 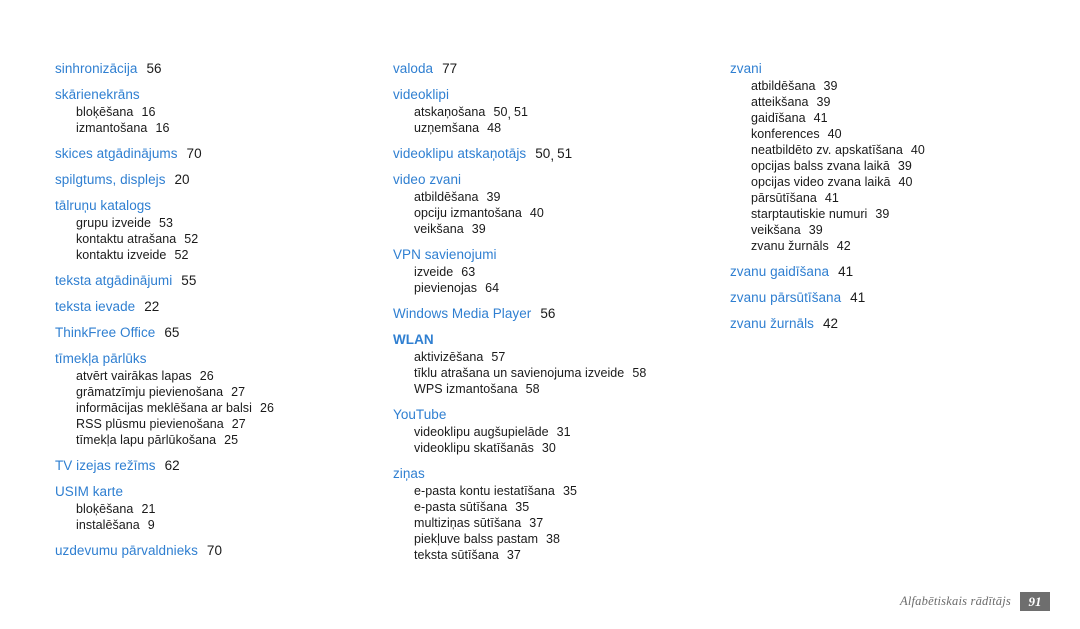 What do you see at coordinates (975, 601) in the screenshot?
I see `page-footer: Alfabētiskais rādītājs 91` at bounding box center [975, 601].